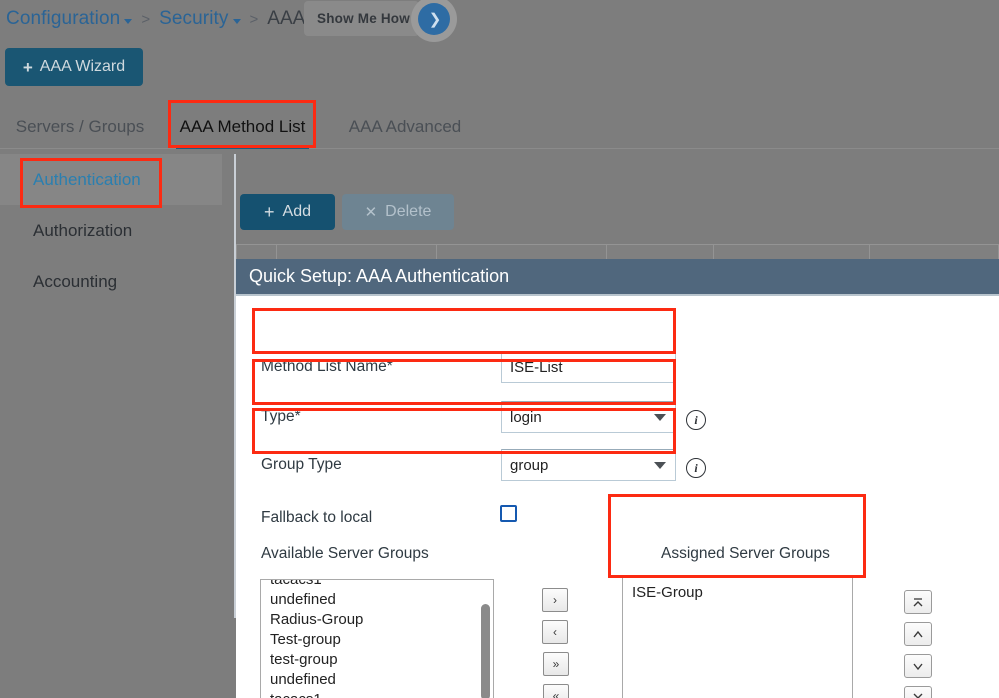 The width and height of the screenshot is (999, 698). I want to click on move-down-button, so click(918, 666).